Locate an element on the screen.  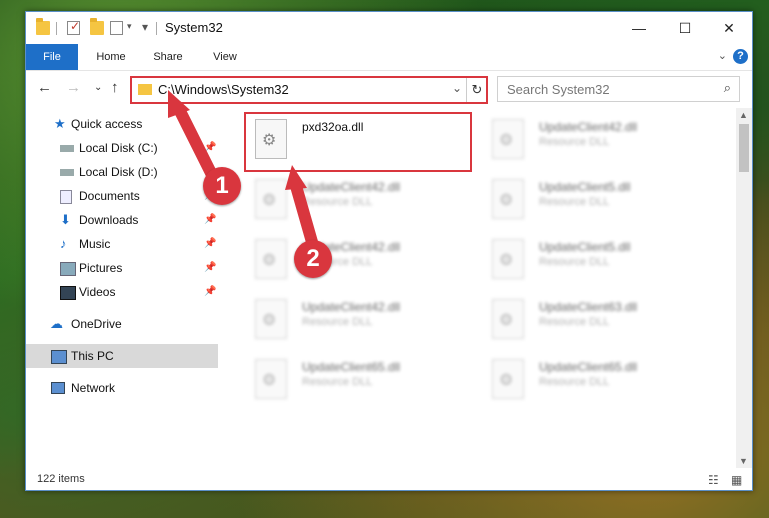
step-2-callout: 2 is located at coordinates (313, 259).